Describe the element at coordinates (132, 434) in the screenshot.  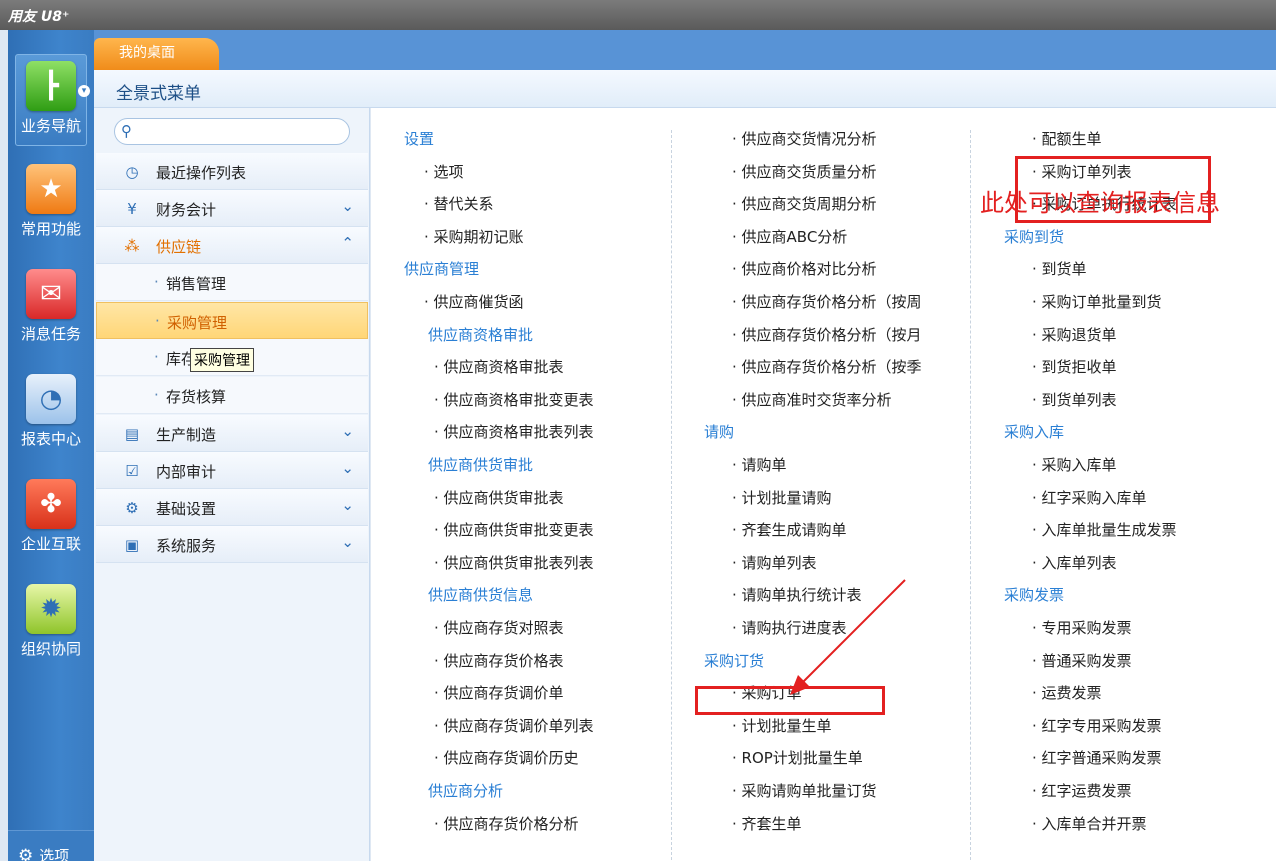
I see `printer-icon: ▤` at that location.